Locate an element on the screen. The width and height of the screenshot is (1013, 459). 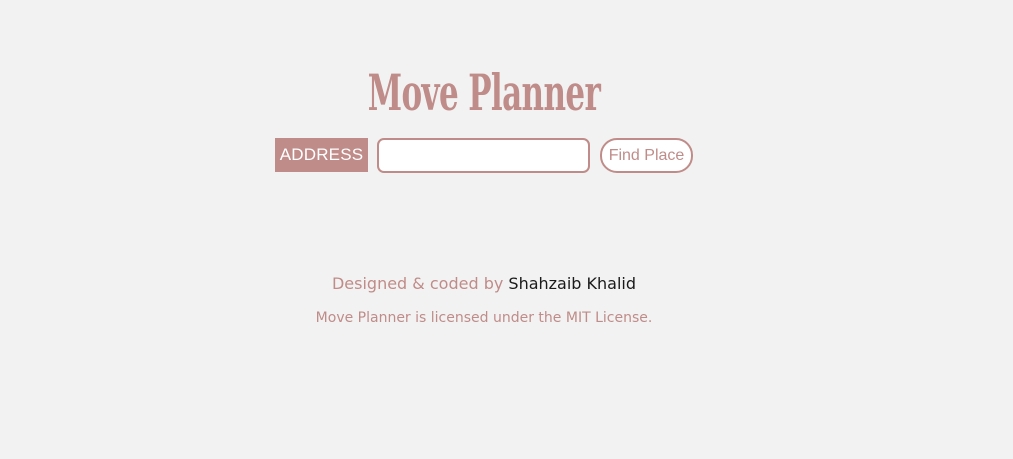
page-title: Move Planner is located at coordinates (484, 92).